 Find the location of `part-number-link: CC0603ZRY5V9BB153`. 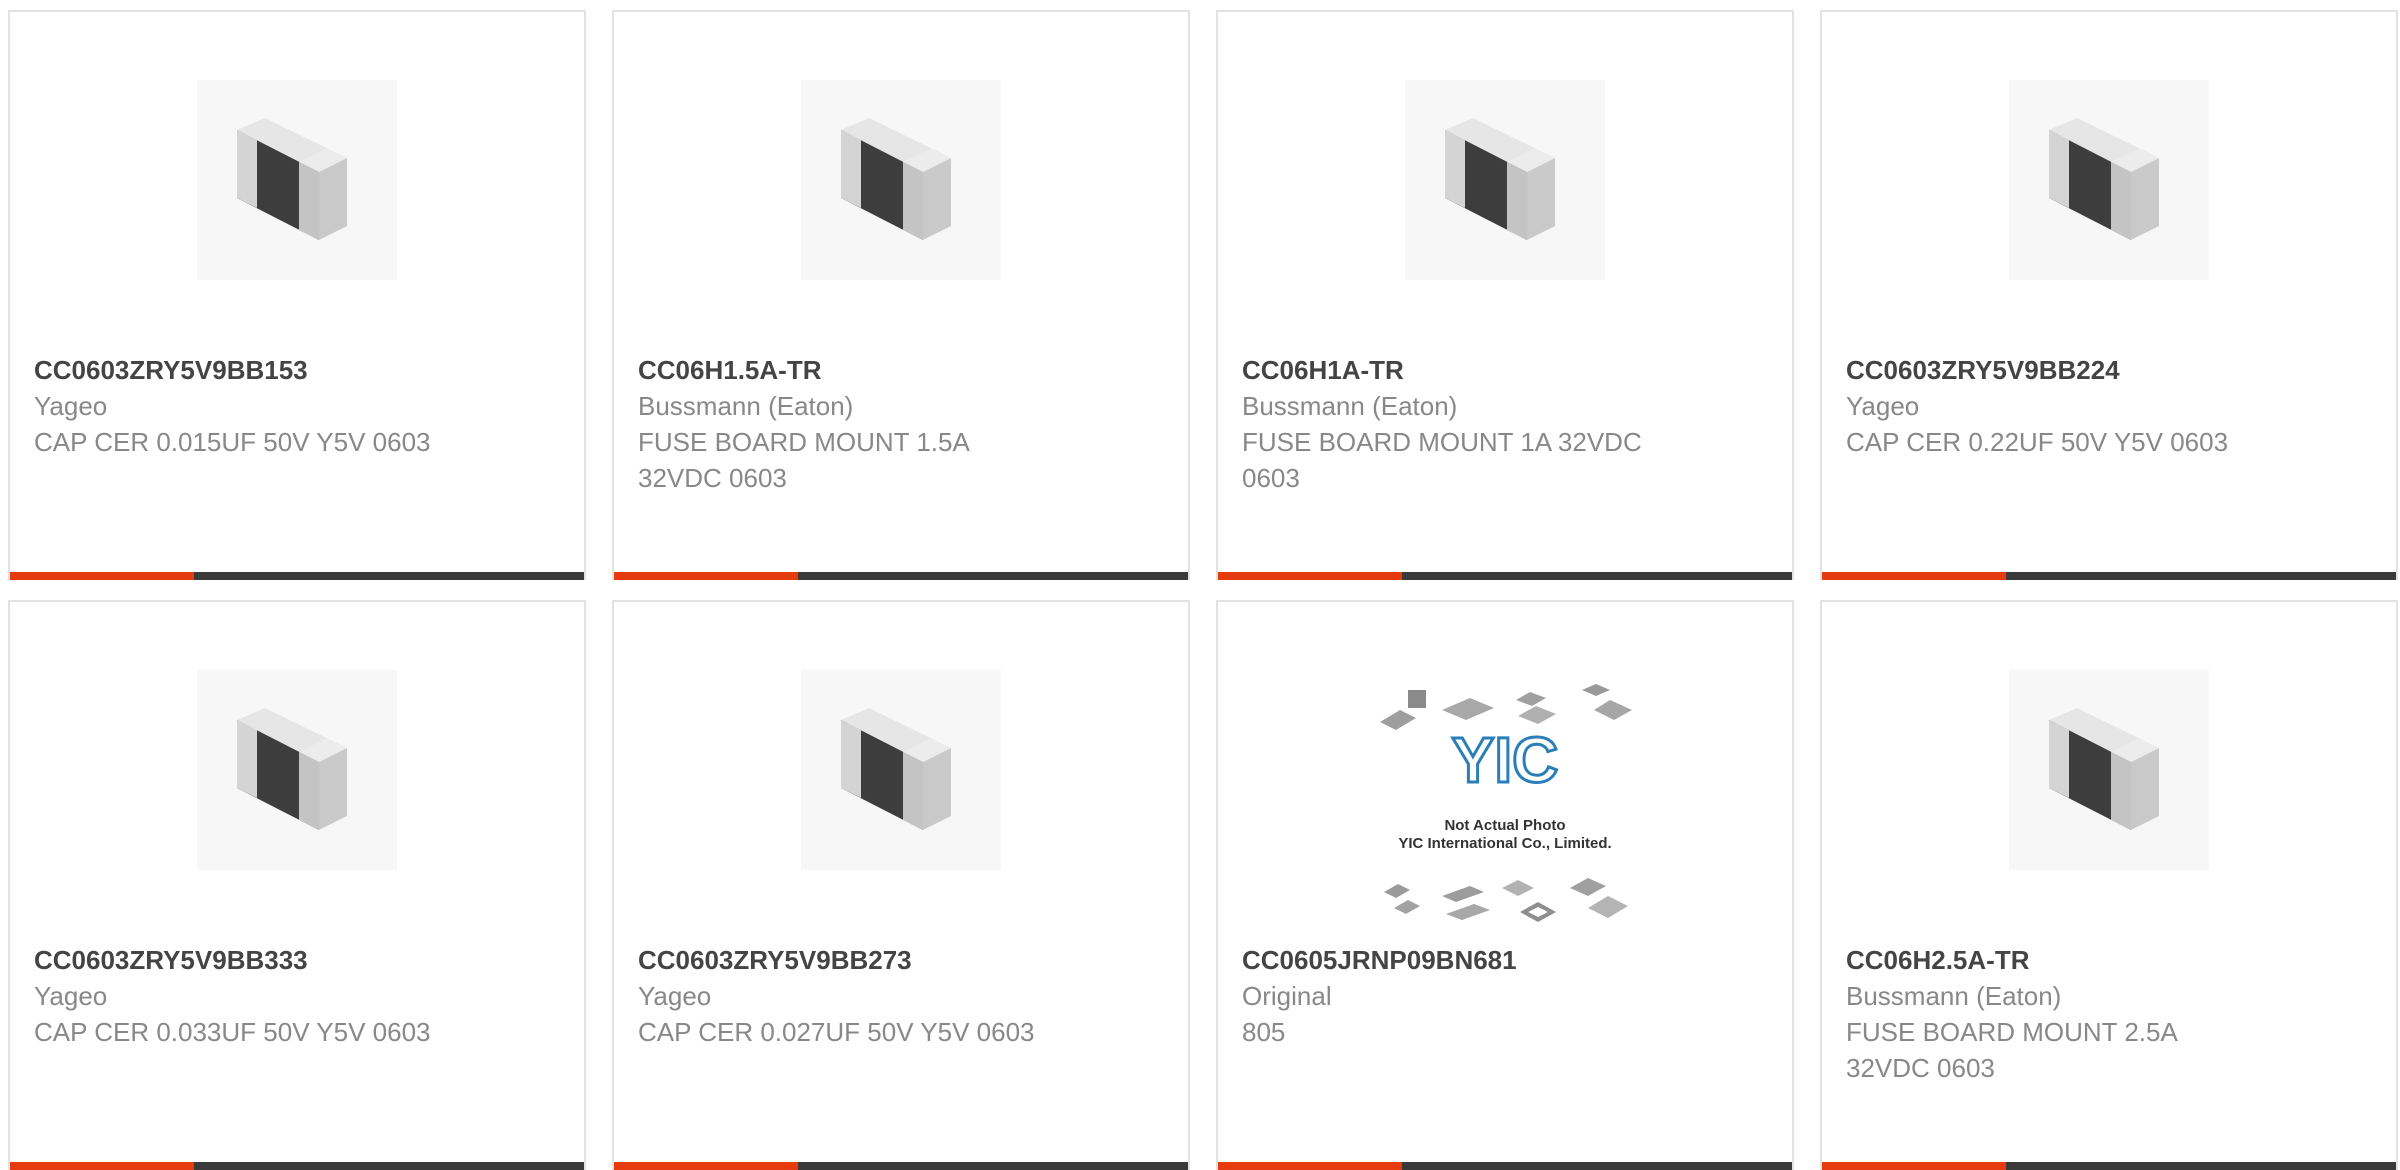

part-number-link: CC0603ZRY5V9BB153 is located at coordinates (297, 370).